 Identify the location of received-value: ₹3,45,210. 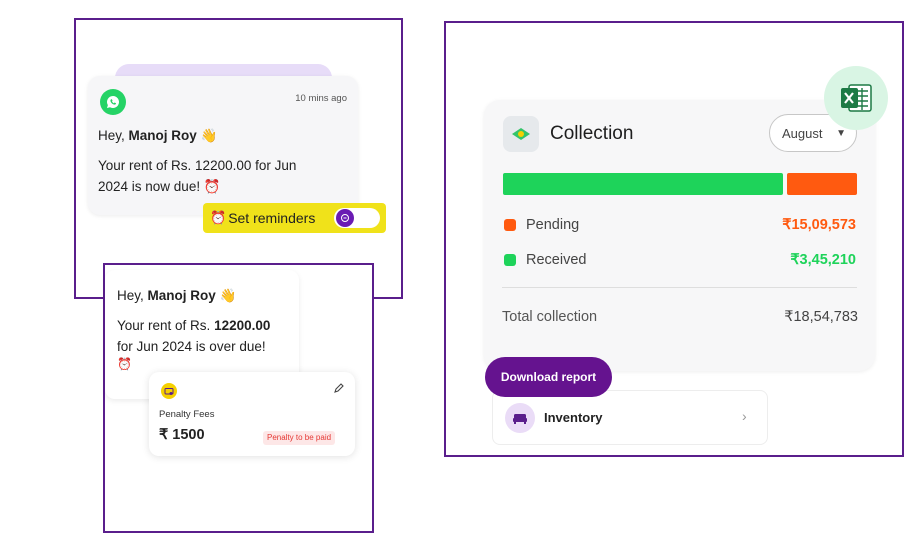
(823, 260).